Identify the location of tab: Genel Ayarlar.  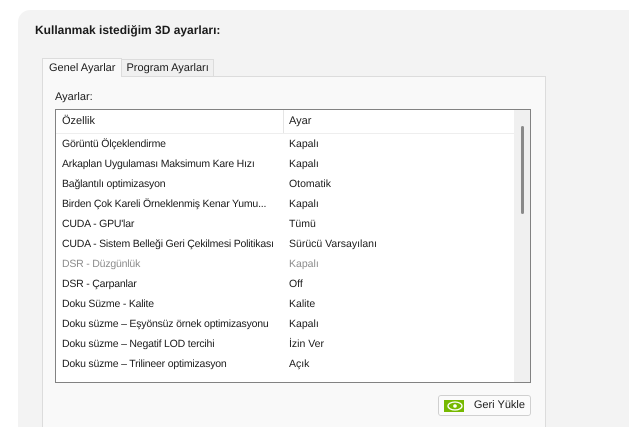
(82, 67).